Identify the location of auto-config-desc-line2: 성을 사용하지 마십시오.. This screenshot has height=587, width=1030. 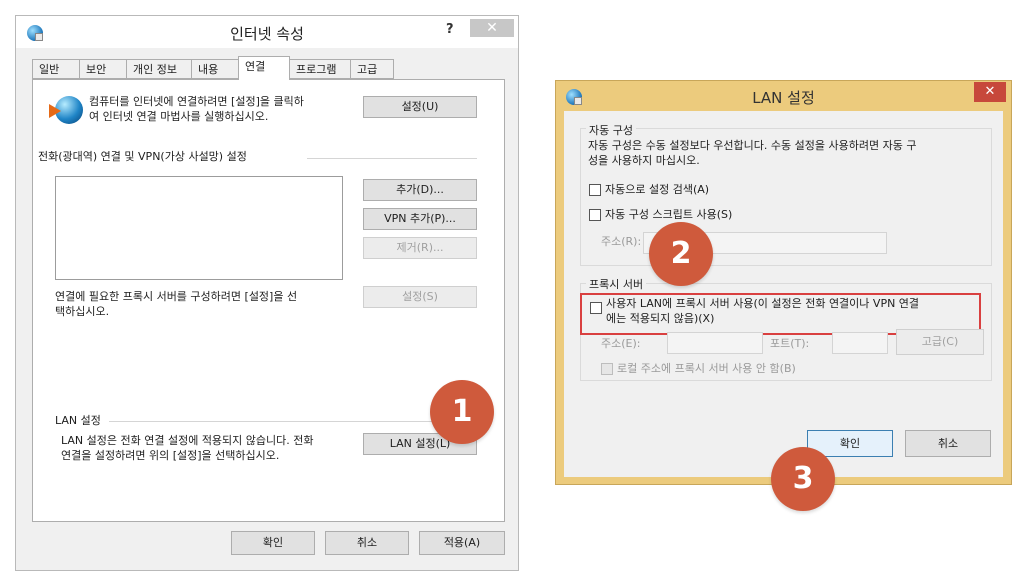
(644, 160).